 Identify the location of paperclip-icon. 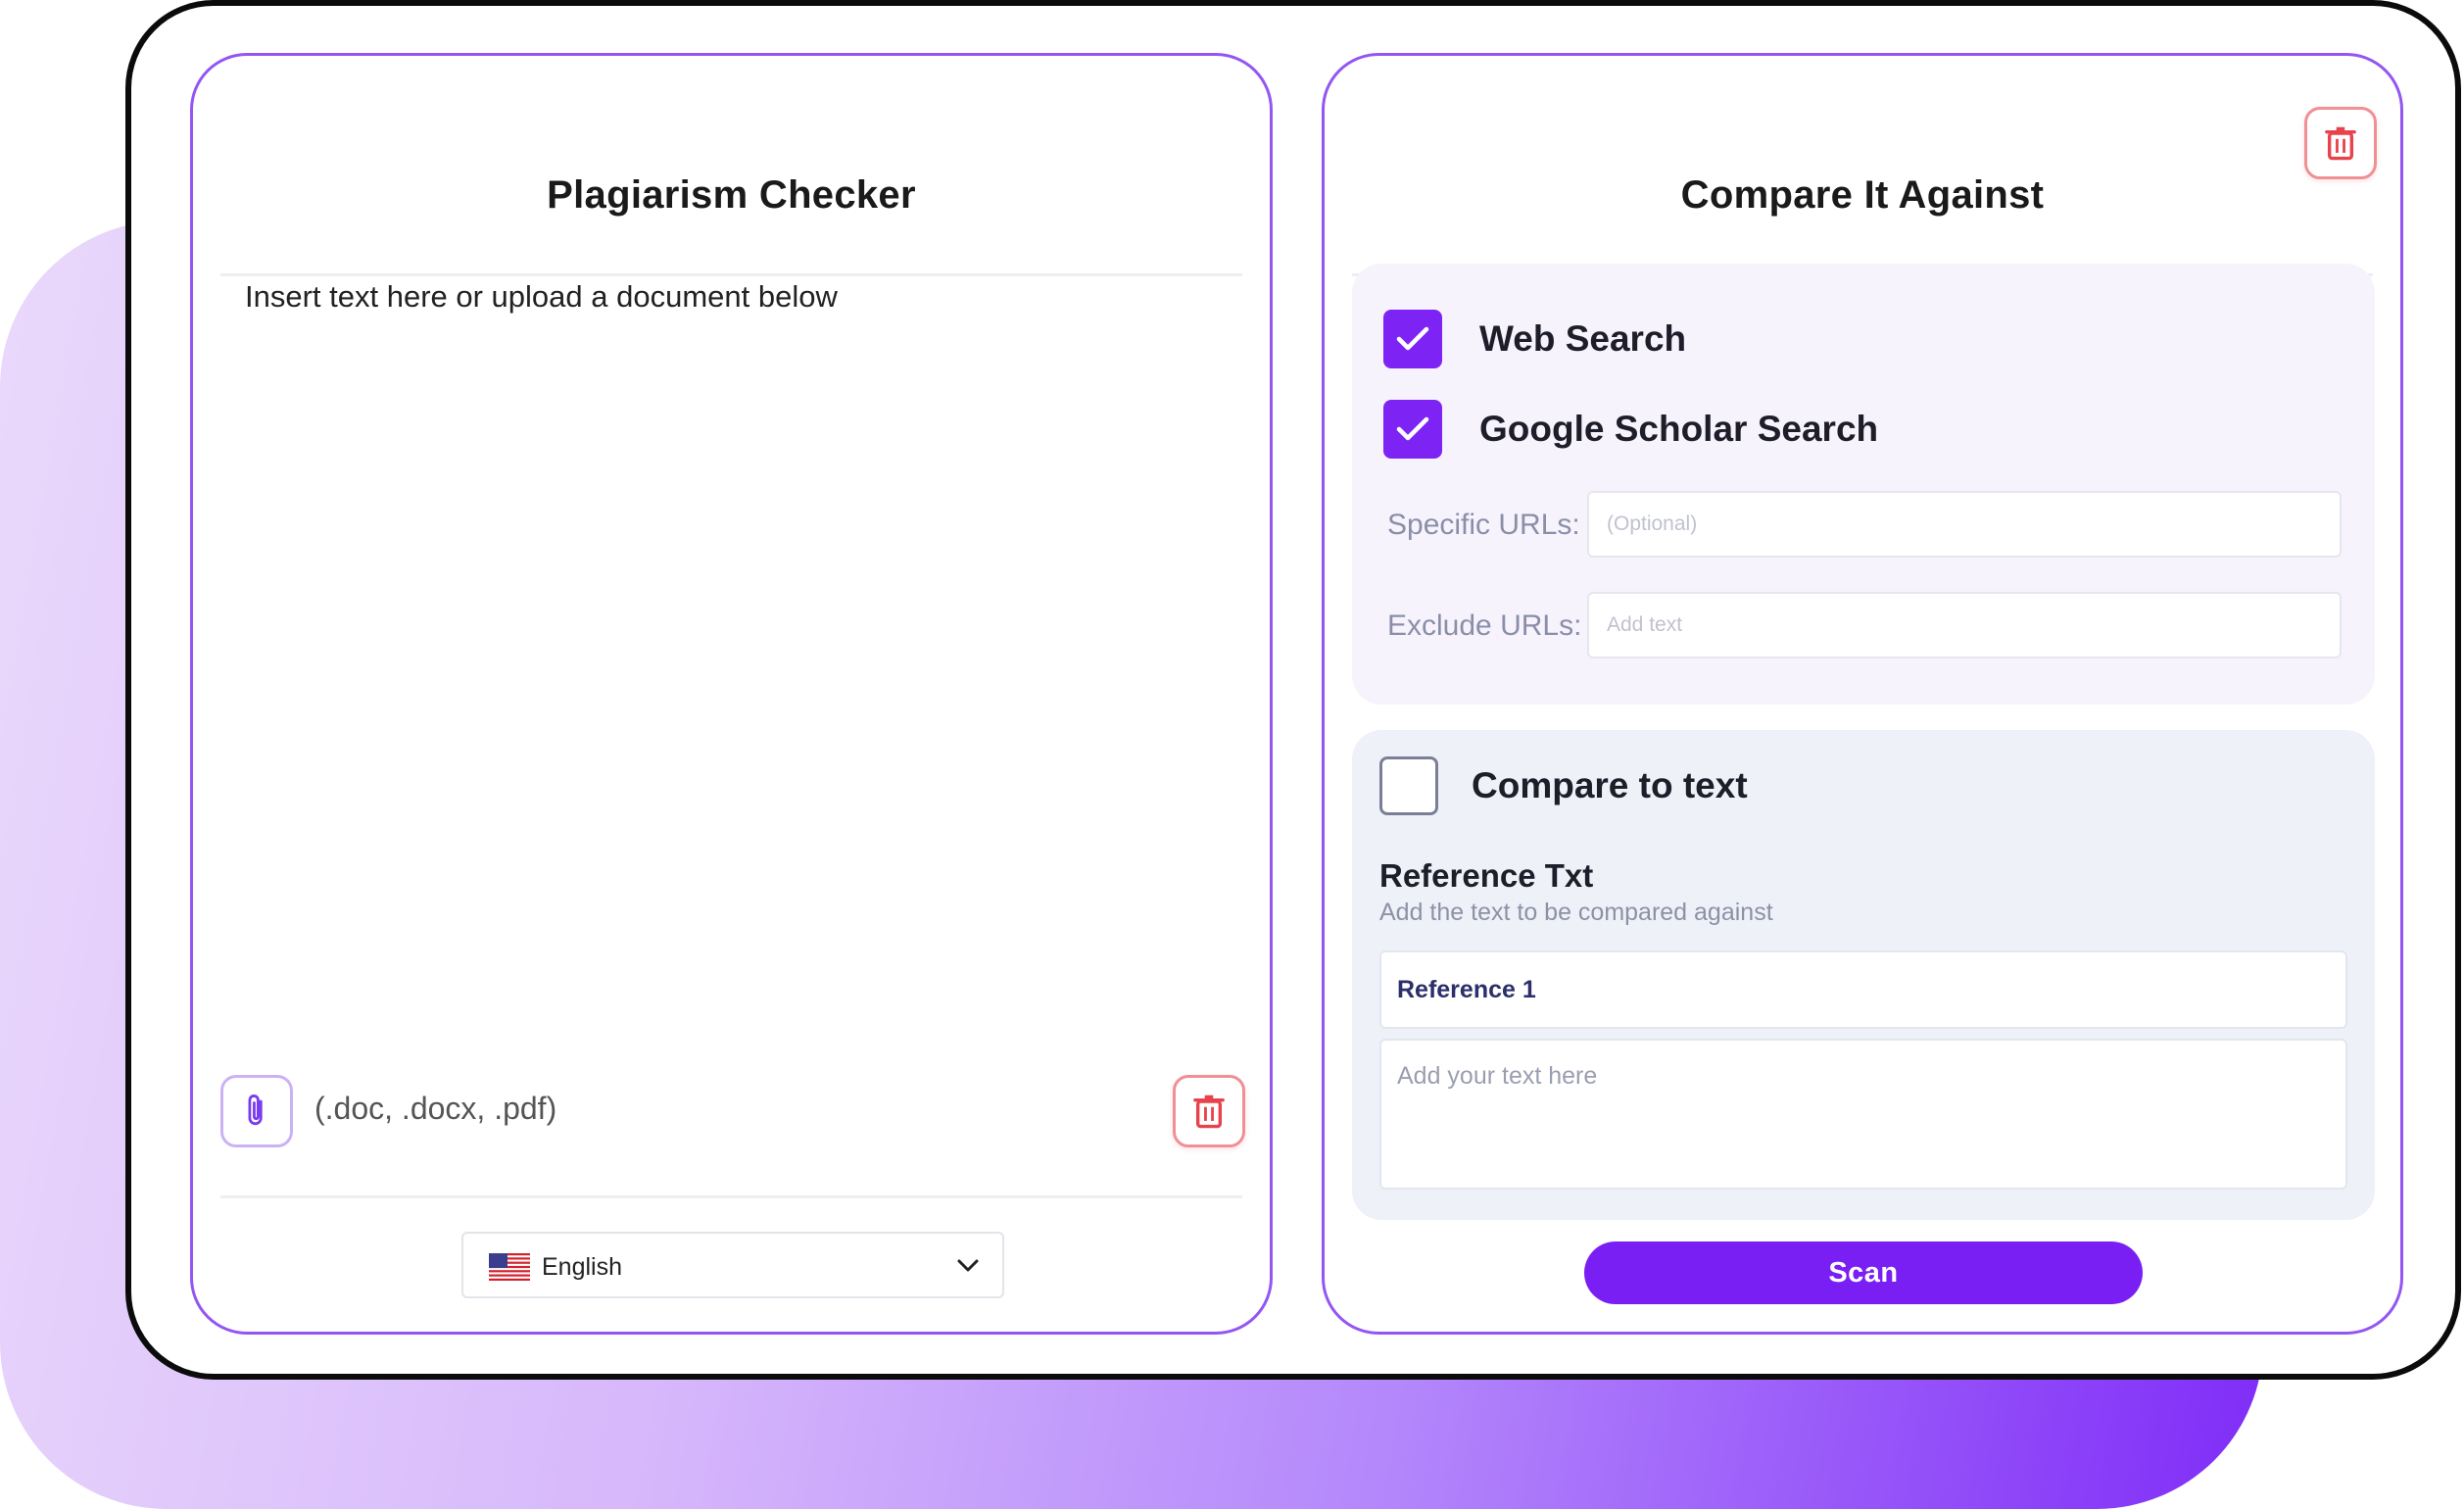
(255, 1110).